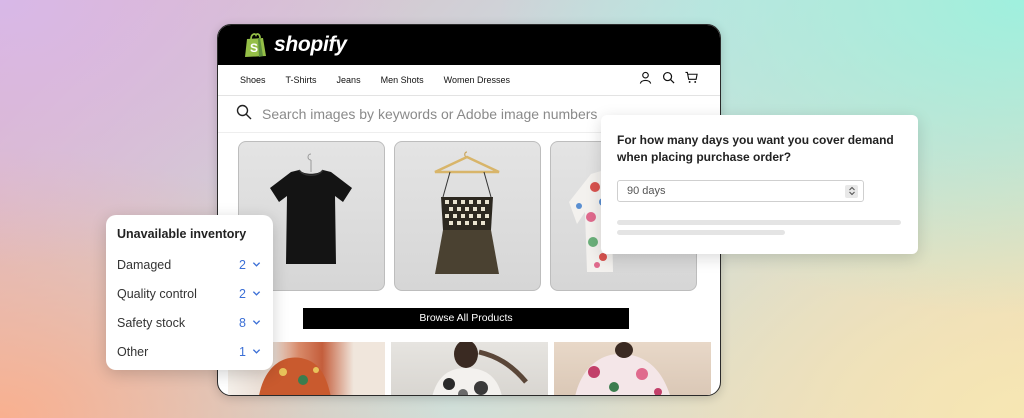 The width and height of the screenshot is (1024, 418). Describe the element at coordinates (477, 80) in the screenshot. I see `nav-item-women-dresses: Women Dresses` at that location.